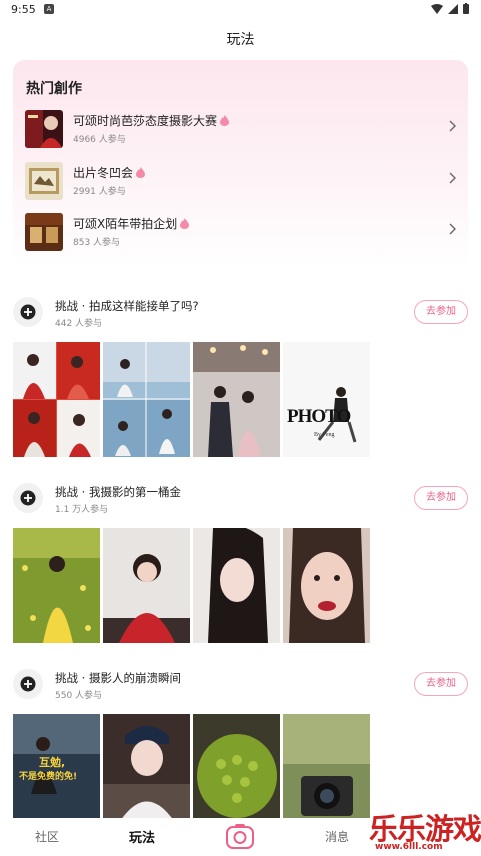 The height and width of the screenshot is (856, 481). I want to click on challenge-name: 挑战 · 拍成这样能接单了吗?, so click(127, 306).